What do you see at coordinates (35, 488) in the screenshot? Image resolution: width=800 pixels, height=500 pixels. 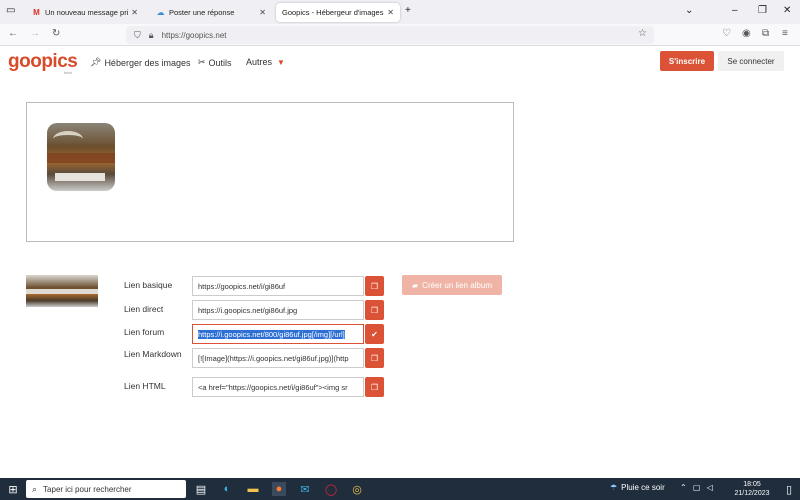 I see `search-icon: ⌕` at bounding box center [35, 488].